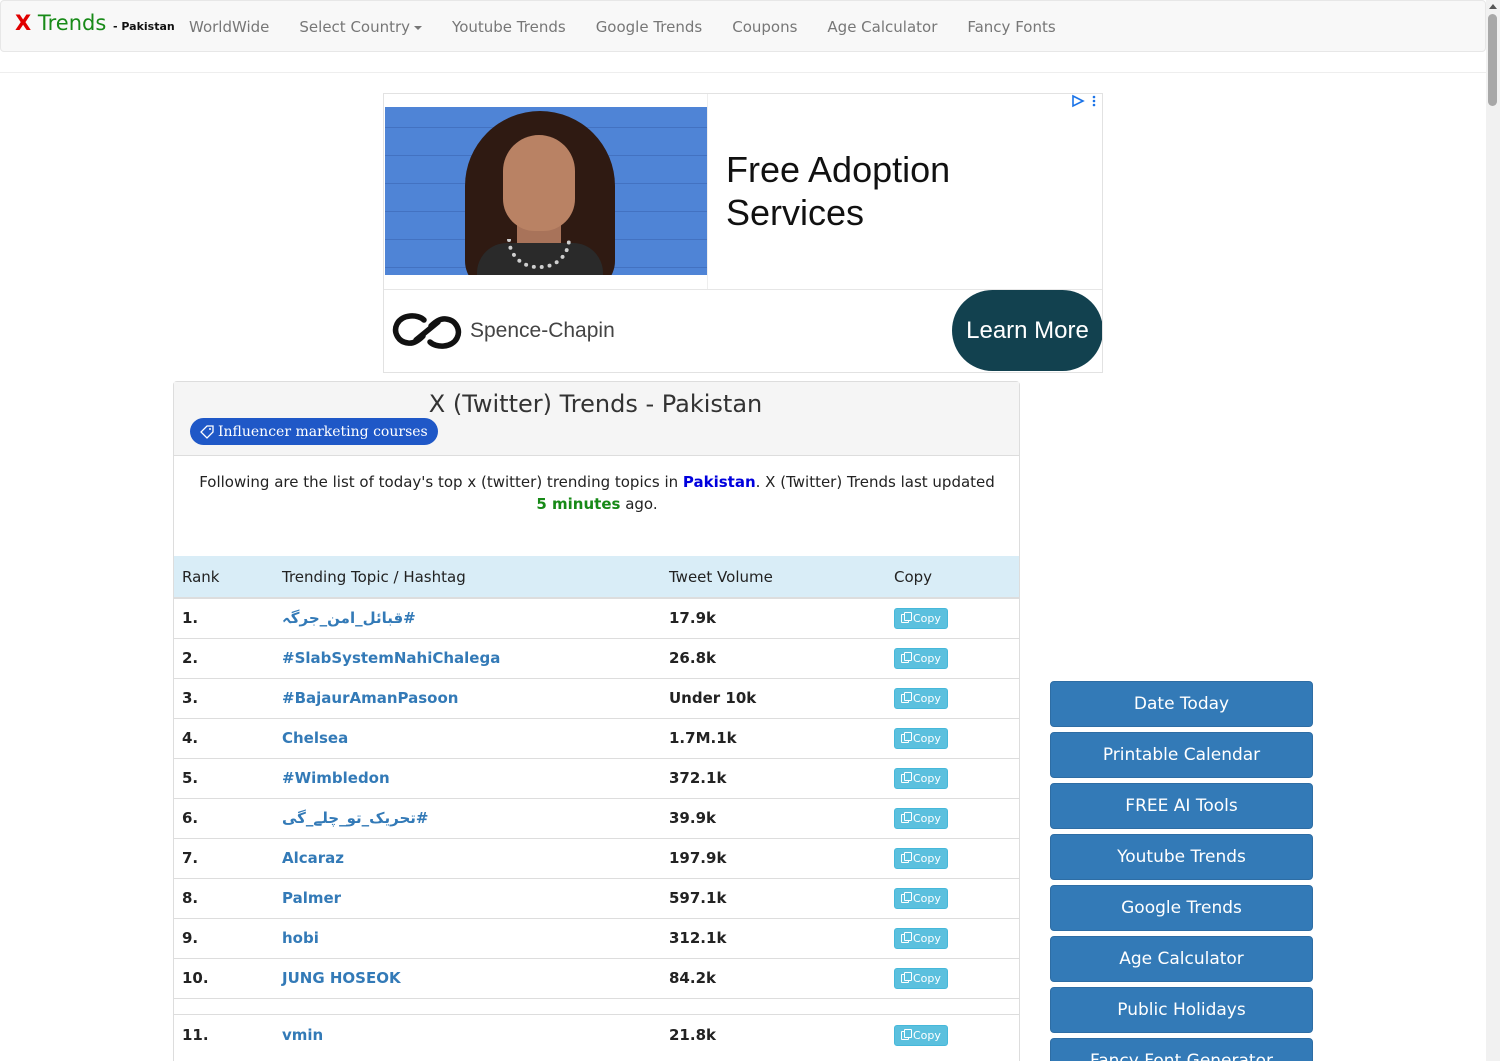 Image resolution: width=1500 pixels, height=1061 pixels. I want to click on nav-fancy-fonts: Fancy Fonts, so click(1011, 27).